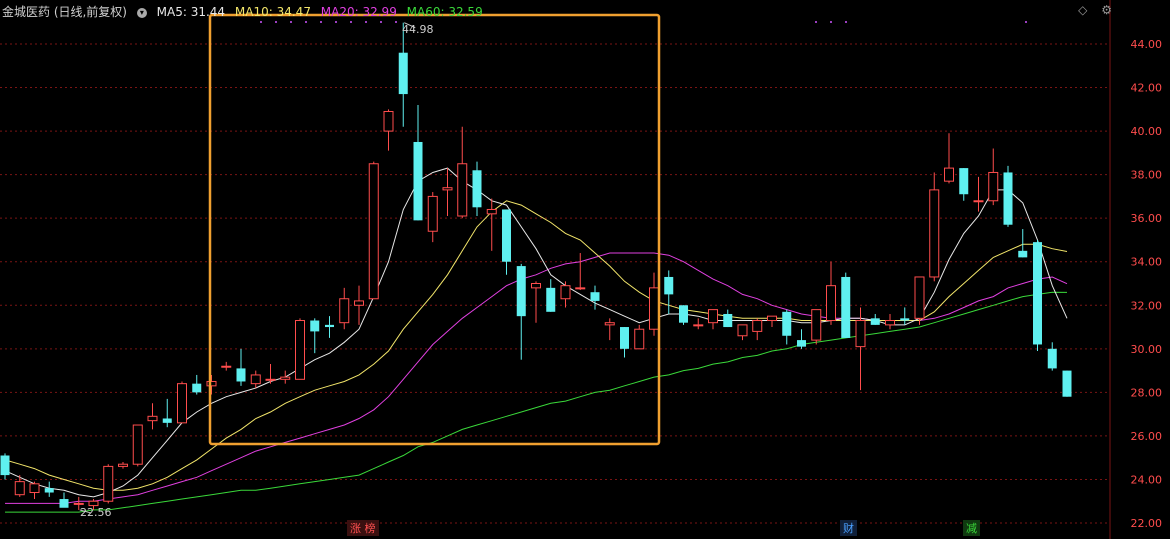 The image size is (1170, 539). What do you see at coordinates (1106, 10) in the screenshot?
I see `gear-icon: ⚙` at bounding box center [1106, 10].